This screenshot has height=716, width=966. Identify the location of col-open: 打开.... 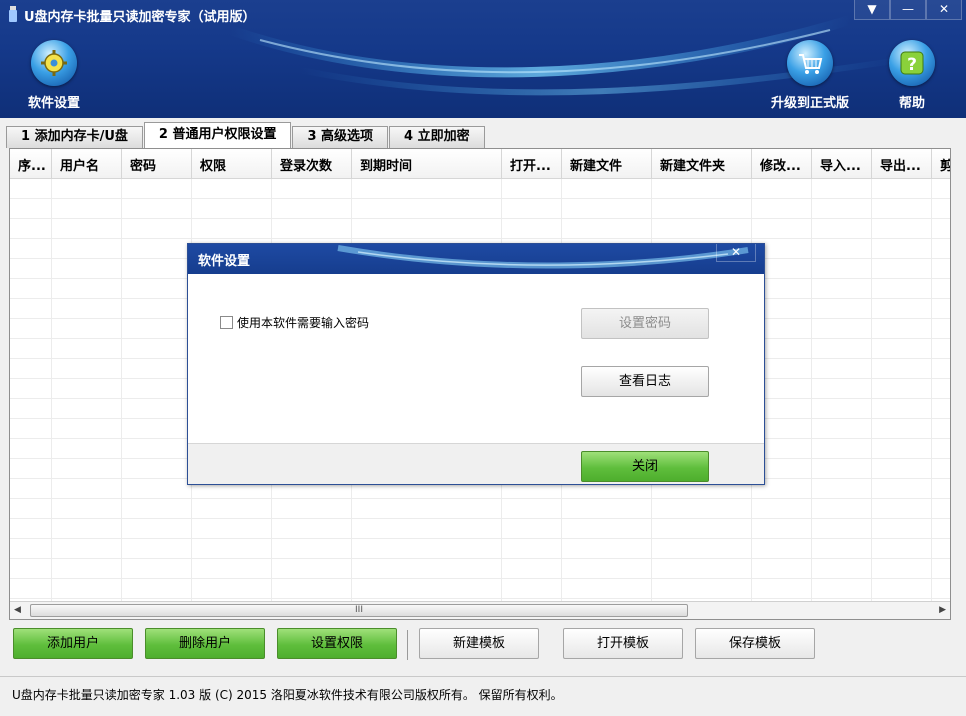
(532, 163).